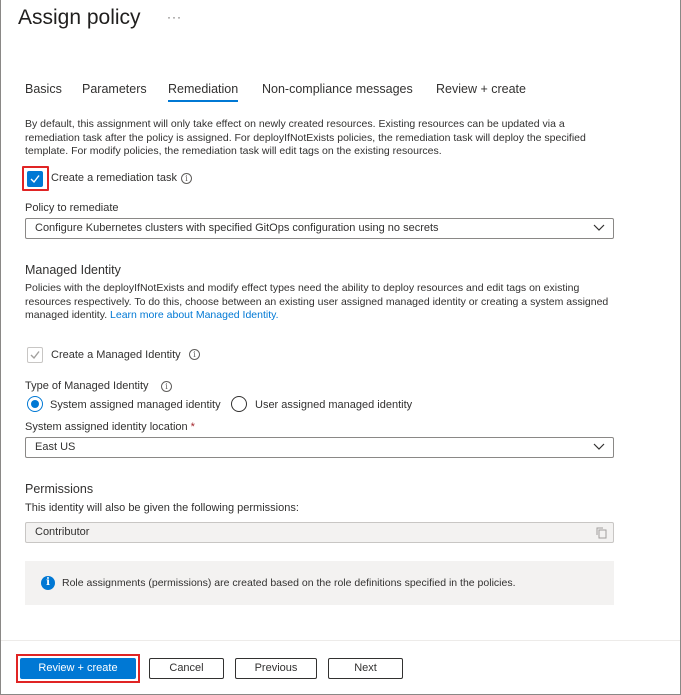  I want to click on learn-more-managed-identity-link: Learn more about Managed Identity., so click(194, 315).